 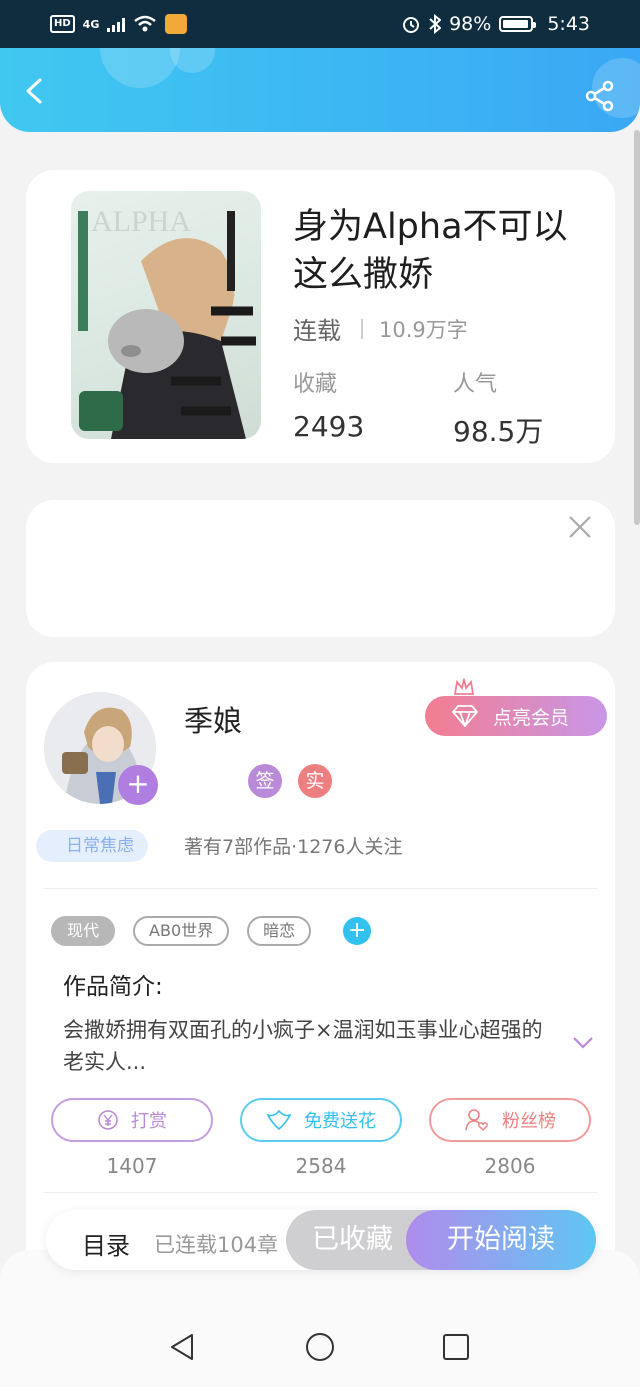 I want to click on meta-divider, so click(x=362, y=328).